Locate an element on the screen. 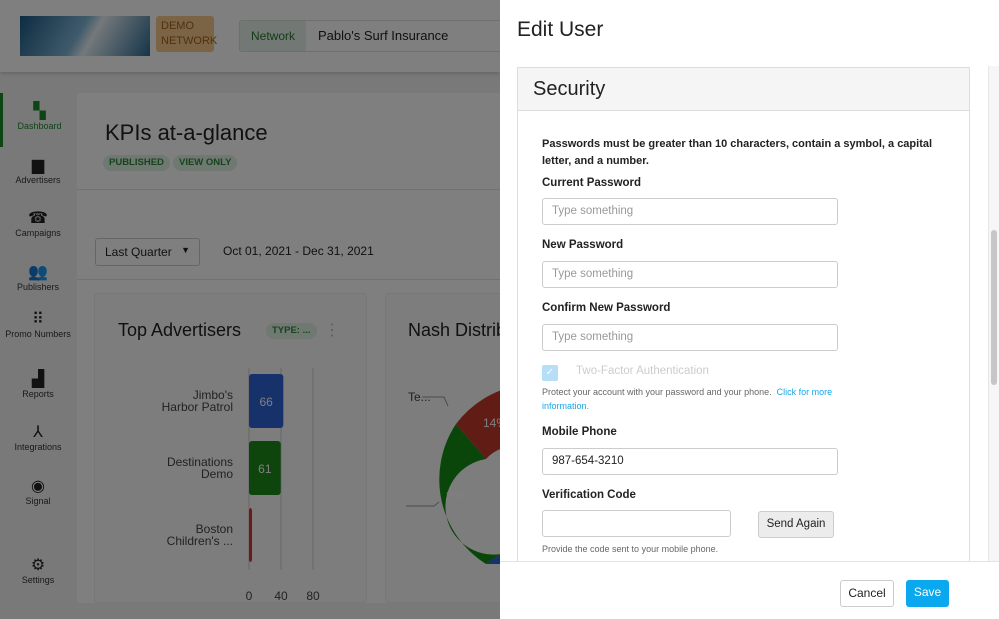 The height and width of the screenshot is (619, 999). two-factor-label: Two-Factor Authentication is located at coordinates (642, 371).